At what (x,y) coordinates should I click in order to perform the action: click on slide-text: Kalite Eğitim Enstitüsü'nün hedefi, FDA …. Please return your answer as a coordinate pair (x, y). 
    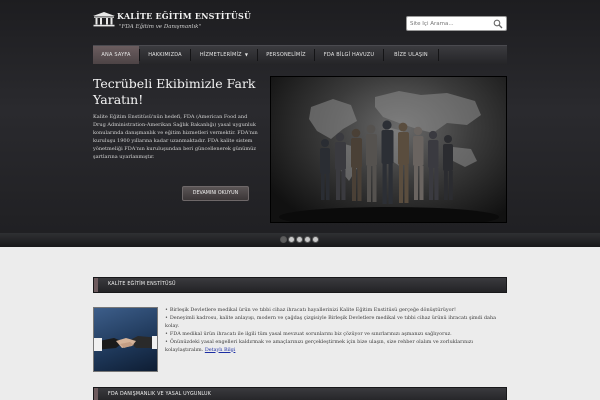
    Looking at the image, I should click on (175, 137).